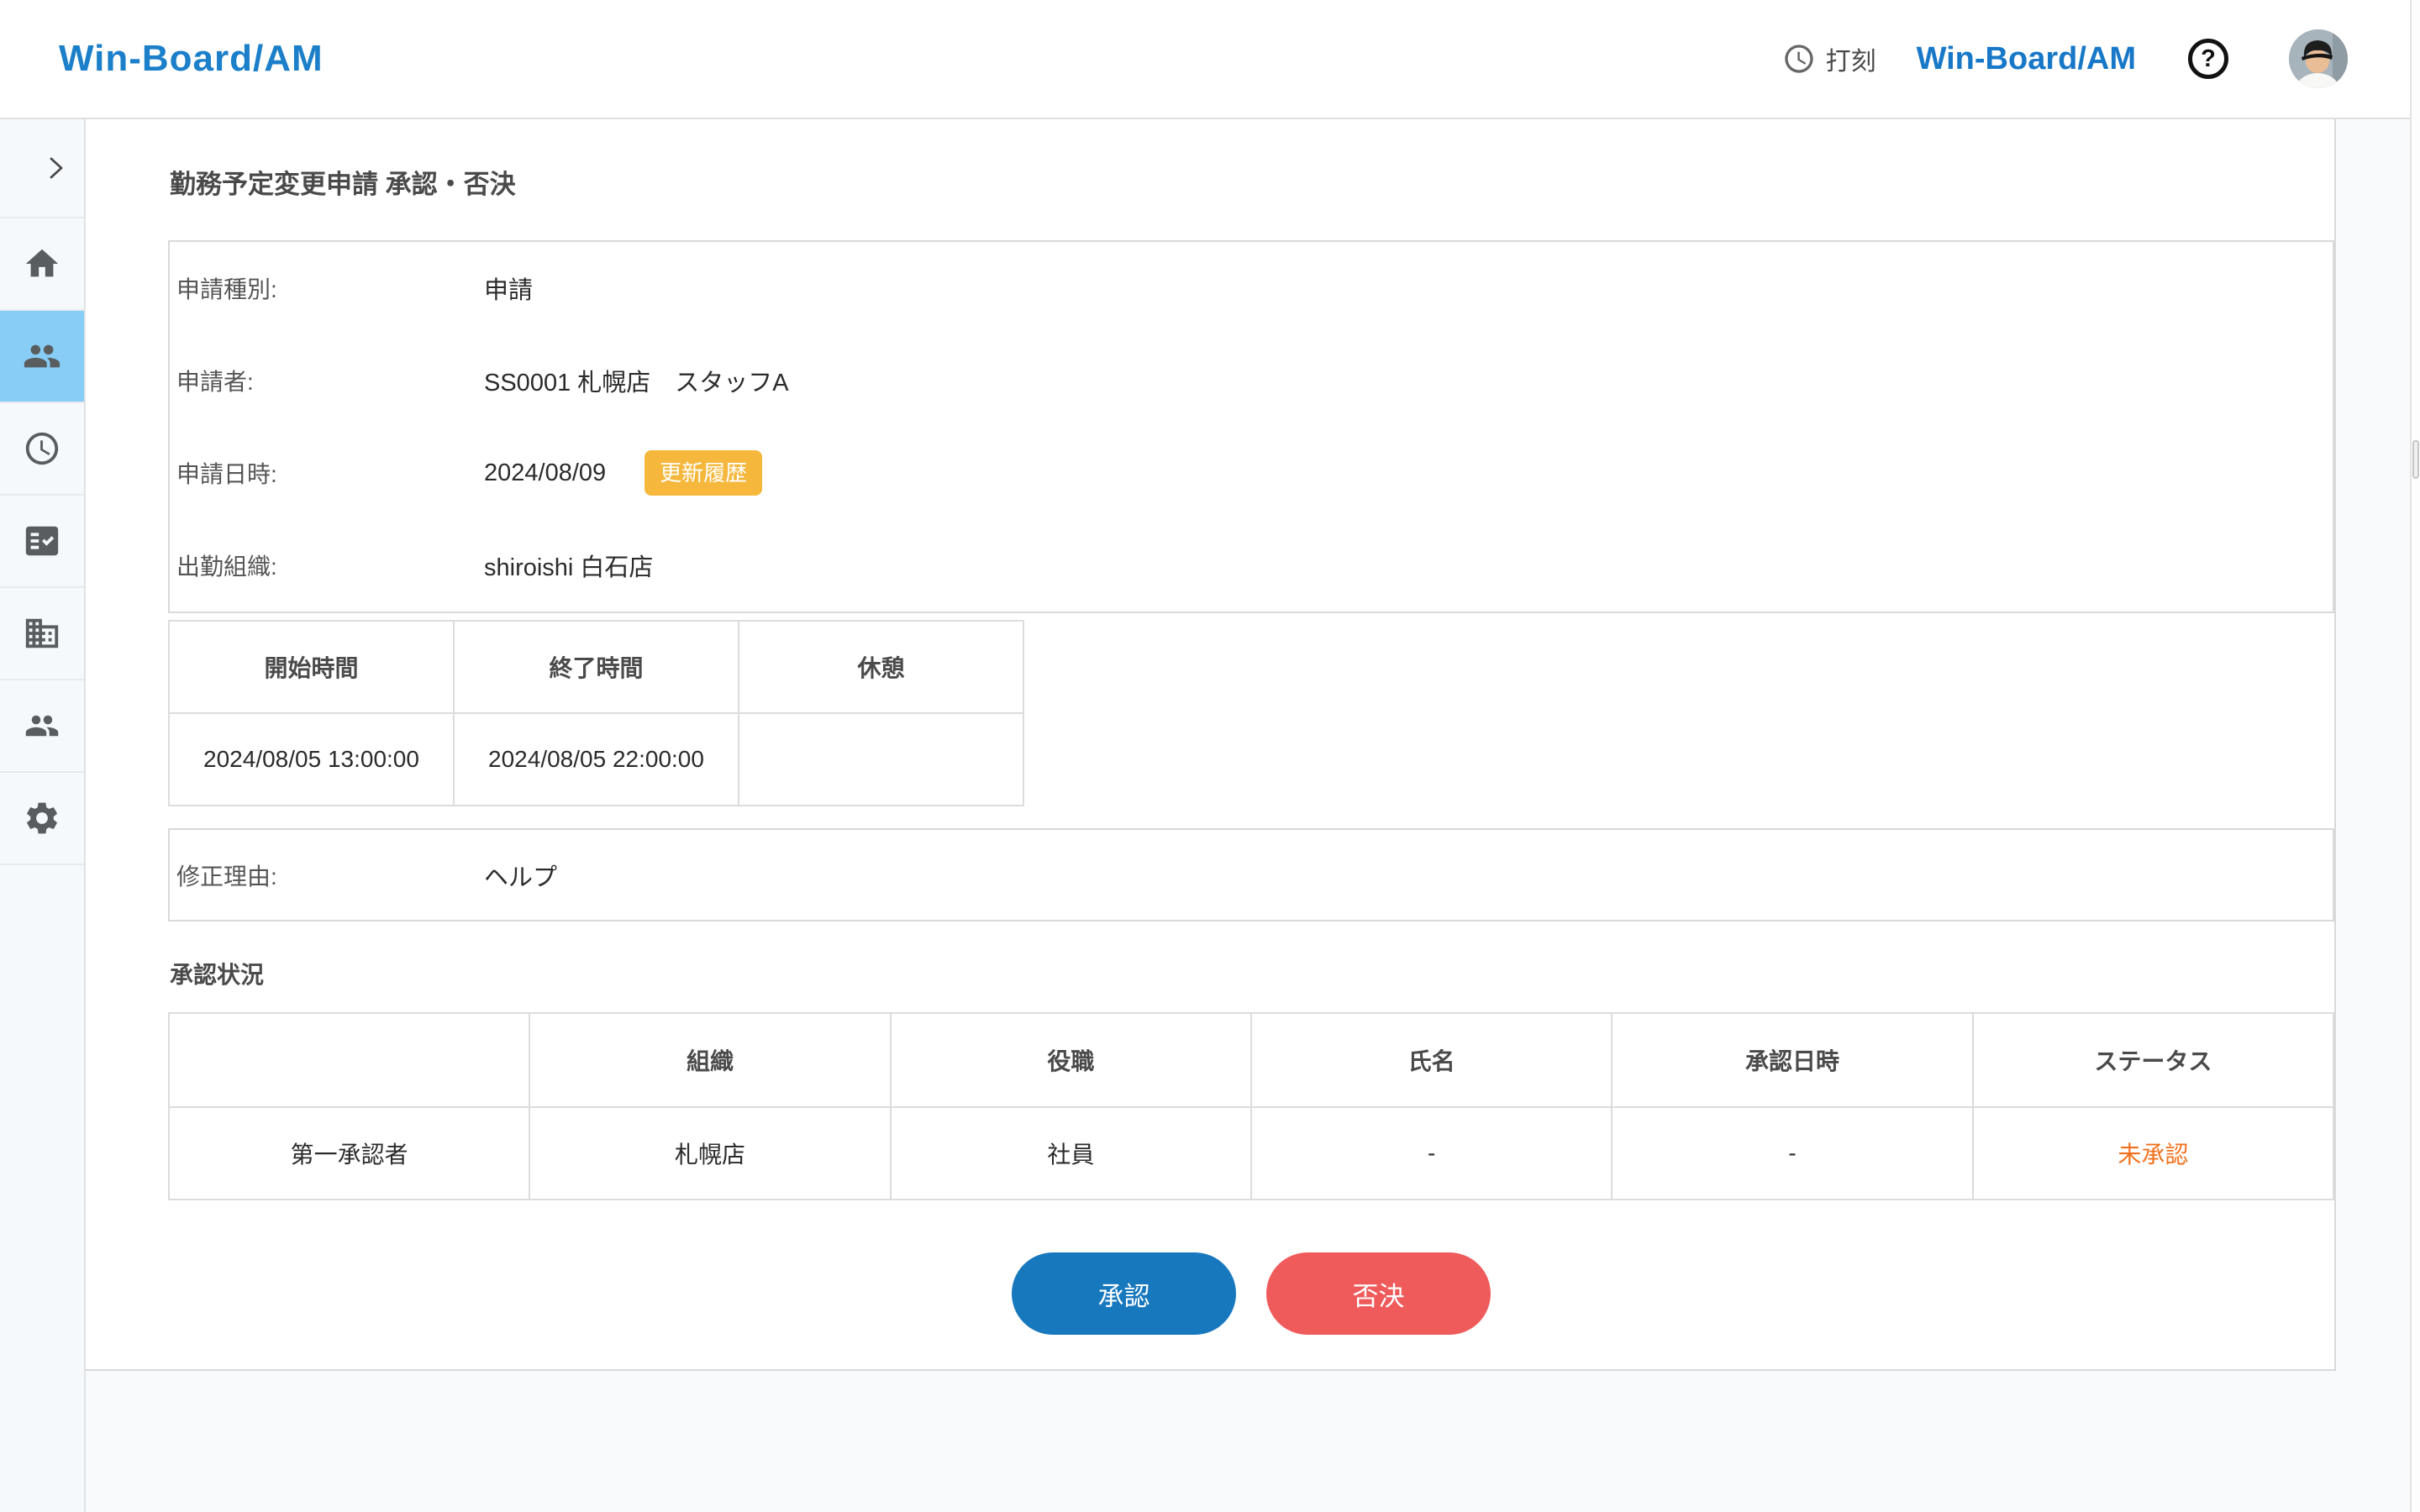  I want to click on approval-header-row: 組織 役職 氏名 承認日時 ステータス, so click(1251, 1060).